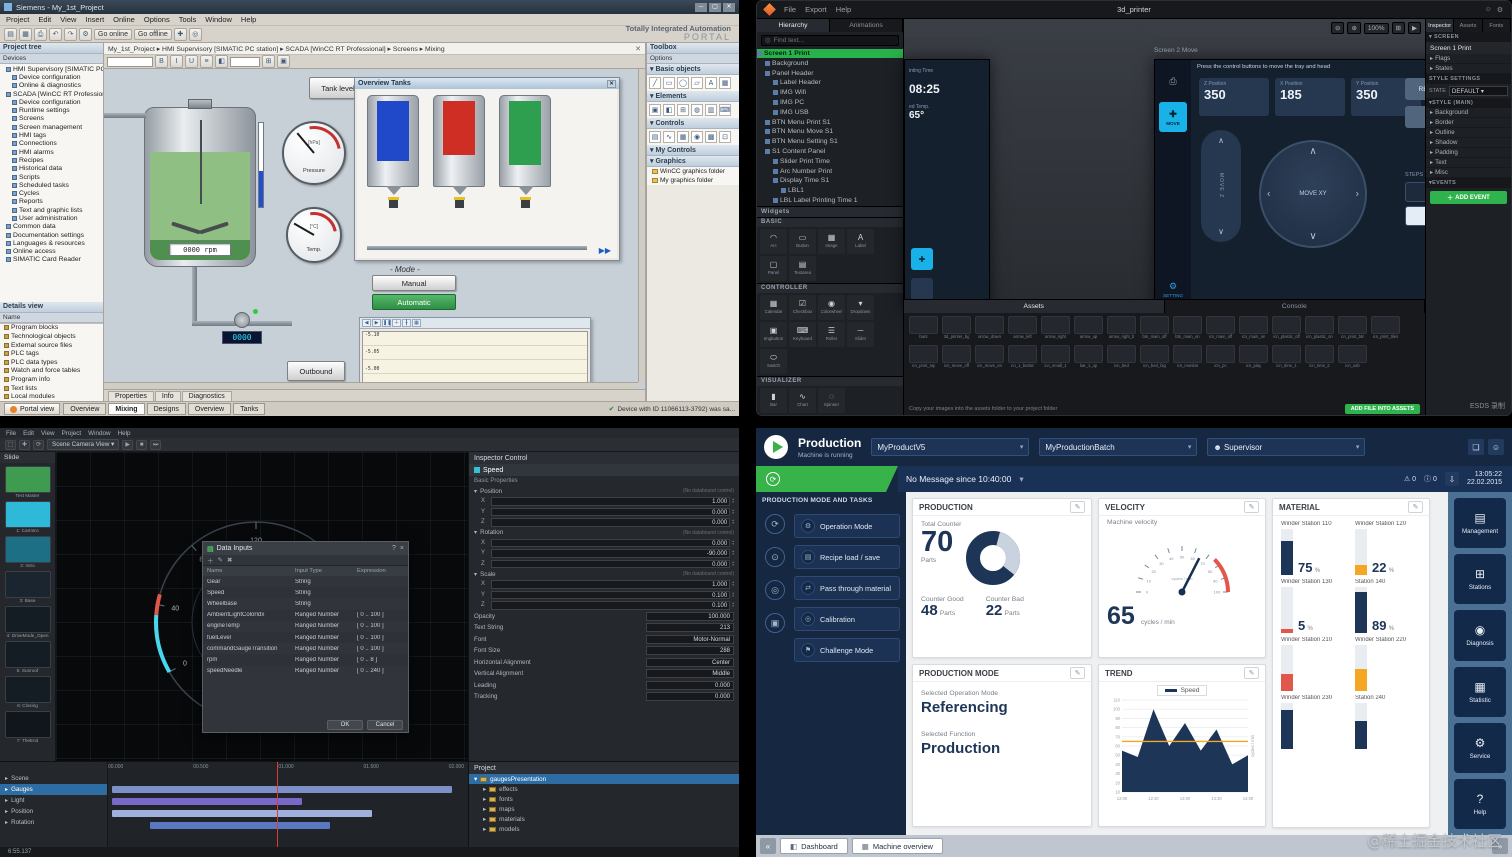  Describe the element at coordinates (51, 177) in the screenshot. I see `tree-item: Scripts` at that location.